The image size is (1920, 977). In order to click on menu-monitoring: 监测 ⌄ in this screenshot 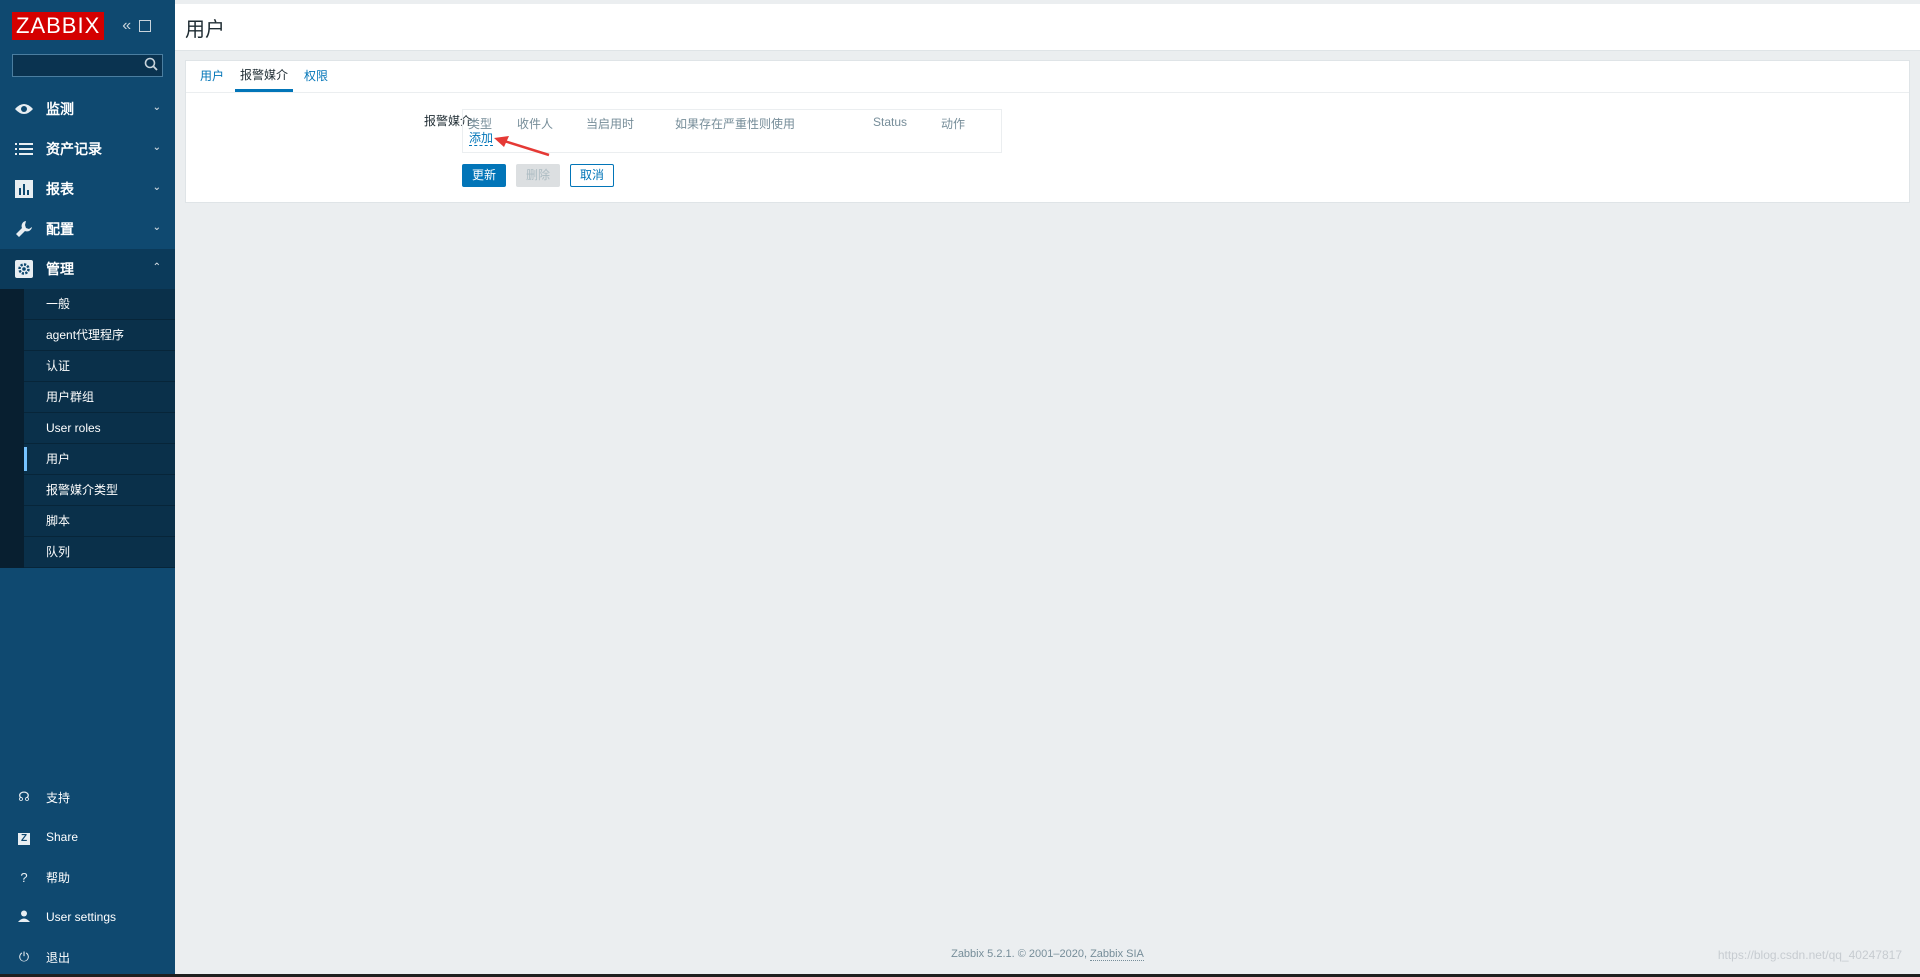, I will do `click(87, 109)`.